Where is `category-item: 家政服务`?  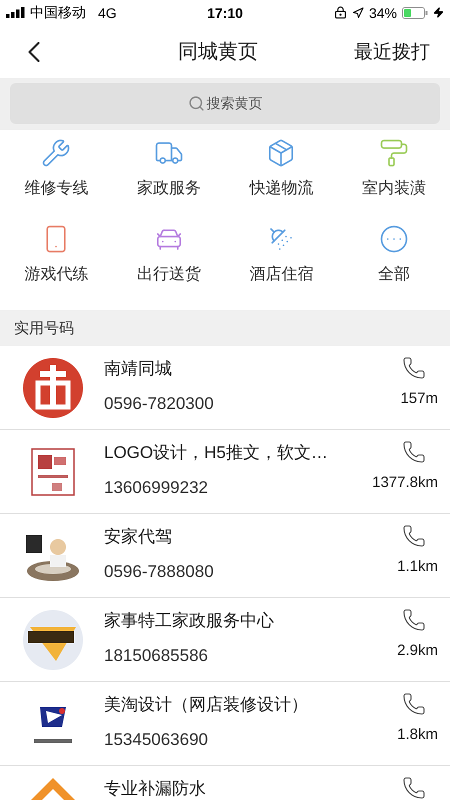 category-item: 家政服务 is located at coordinates (168, 181).